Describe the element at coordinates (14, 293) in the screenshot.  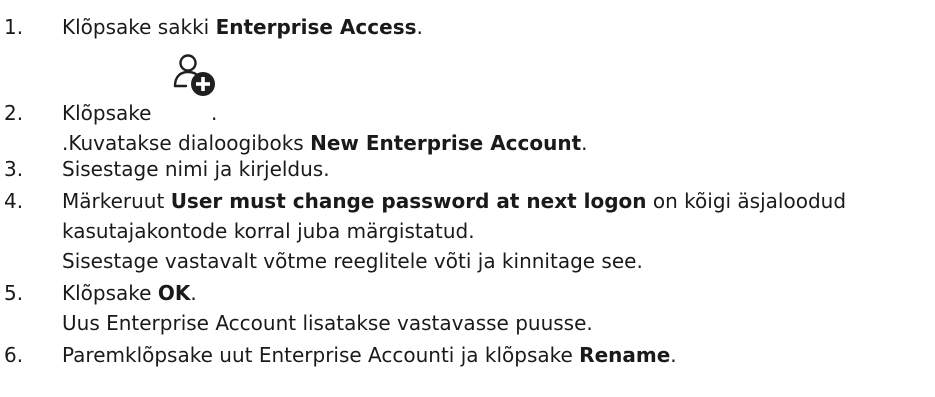
I see `step-number: 5.` at that location.